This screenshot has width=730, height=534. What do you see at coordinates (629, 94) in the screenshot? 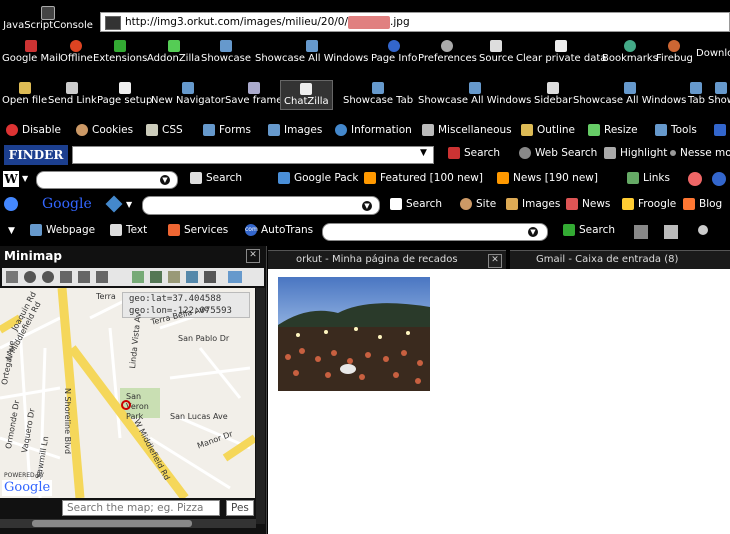
I see `showcase-all-windows-button-3: Showcase All Windows` at bounding box center [629, 94].